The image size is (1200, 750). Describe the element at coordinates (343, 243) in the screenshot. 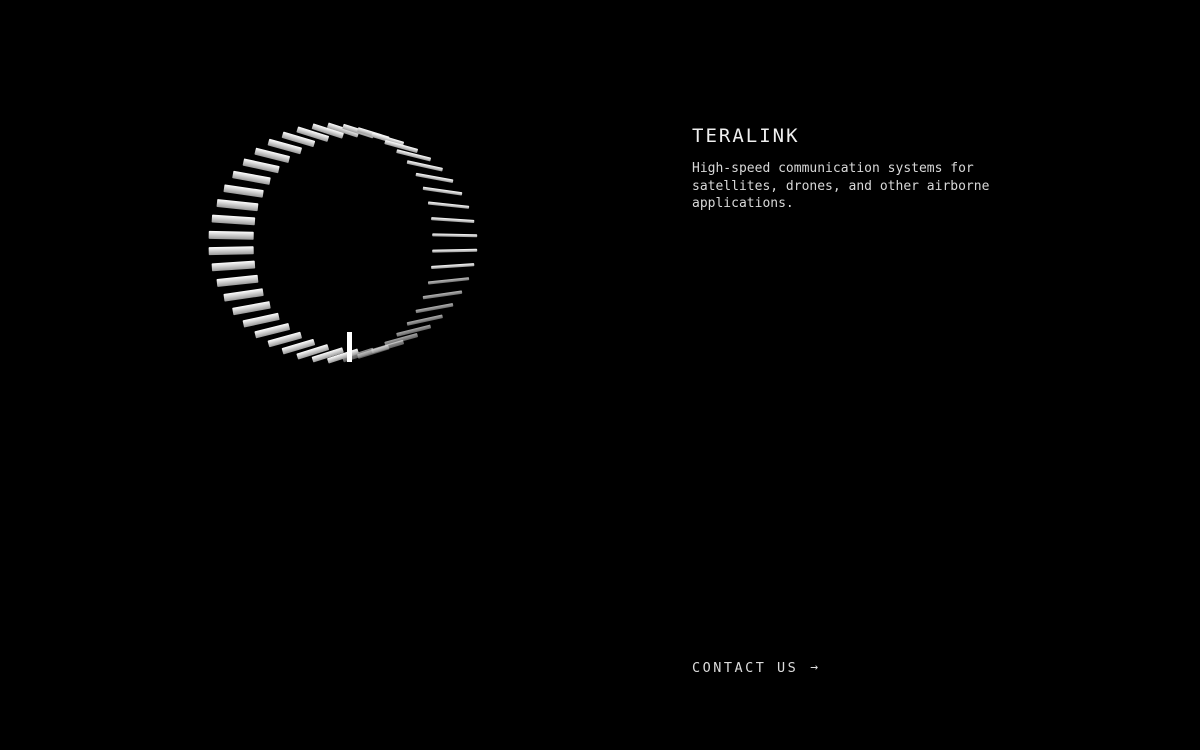

I see `spiral-ring-graphic` at that location.